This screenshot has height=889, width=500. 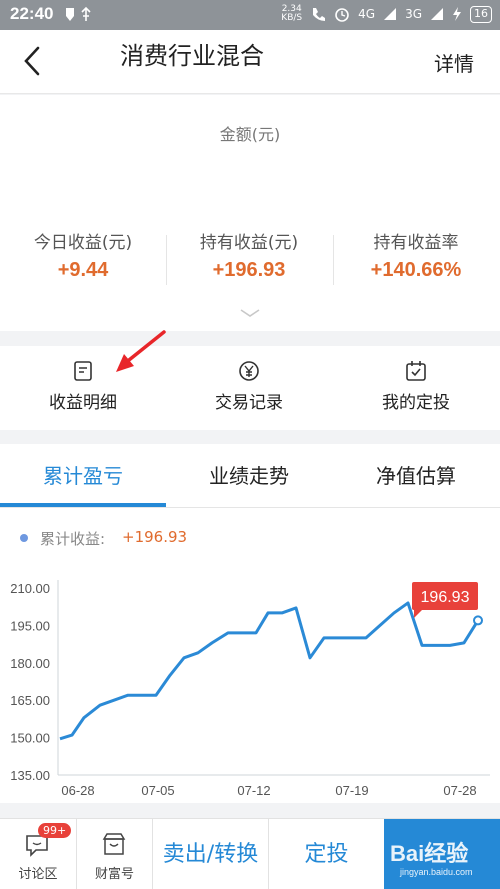 I want to click on stat-today-gain: 今日收益(元) +9.44, so click(x=83, y=257).